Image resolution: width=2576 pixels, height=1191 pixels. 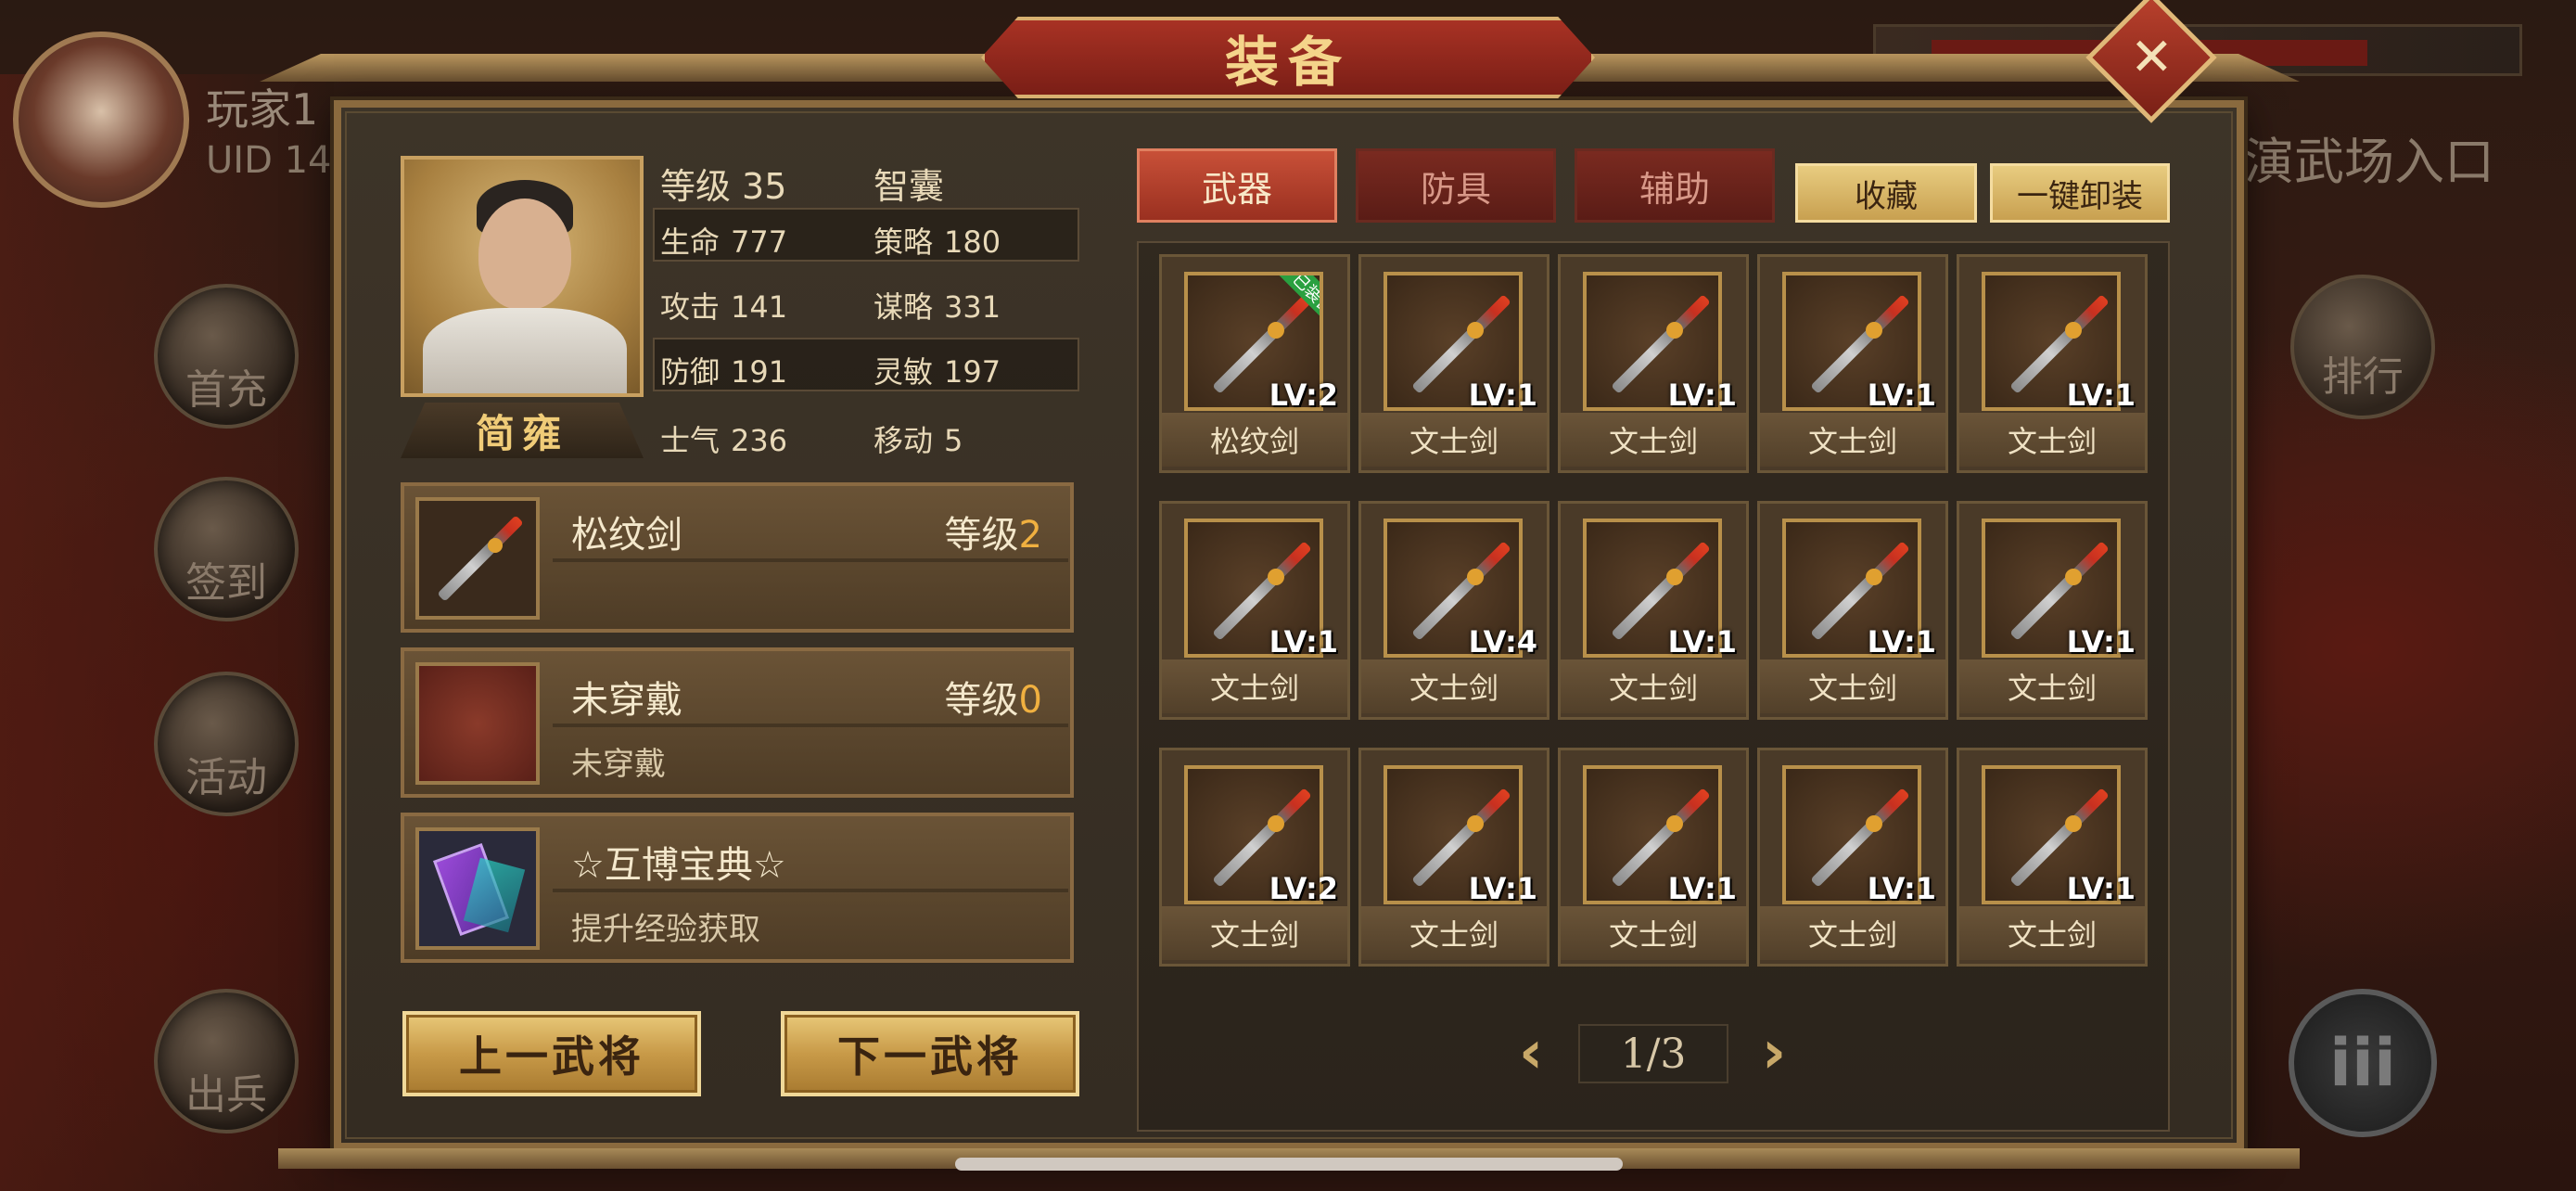 What do you see at coordinates (551, 1053) in the screenshot?
I see `prev-general-button: 上一武将` at bounding box center [551, 1053].